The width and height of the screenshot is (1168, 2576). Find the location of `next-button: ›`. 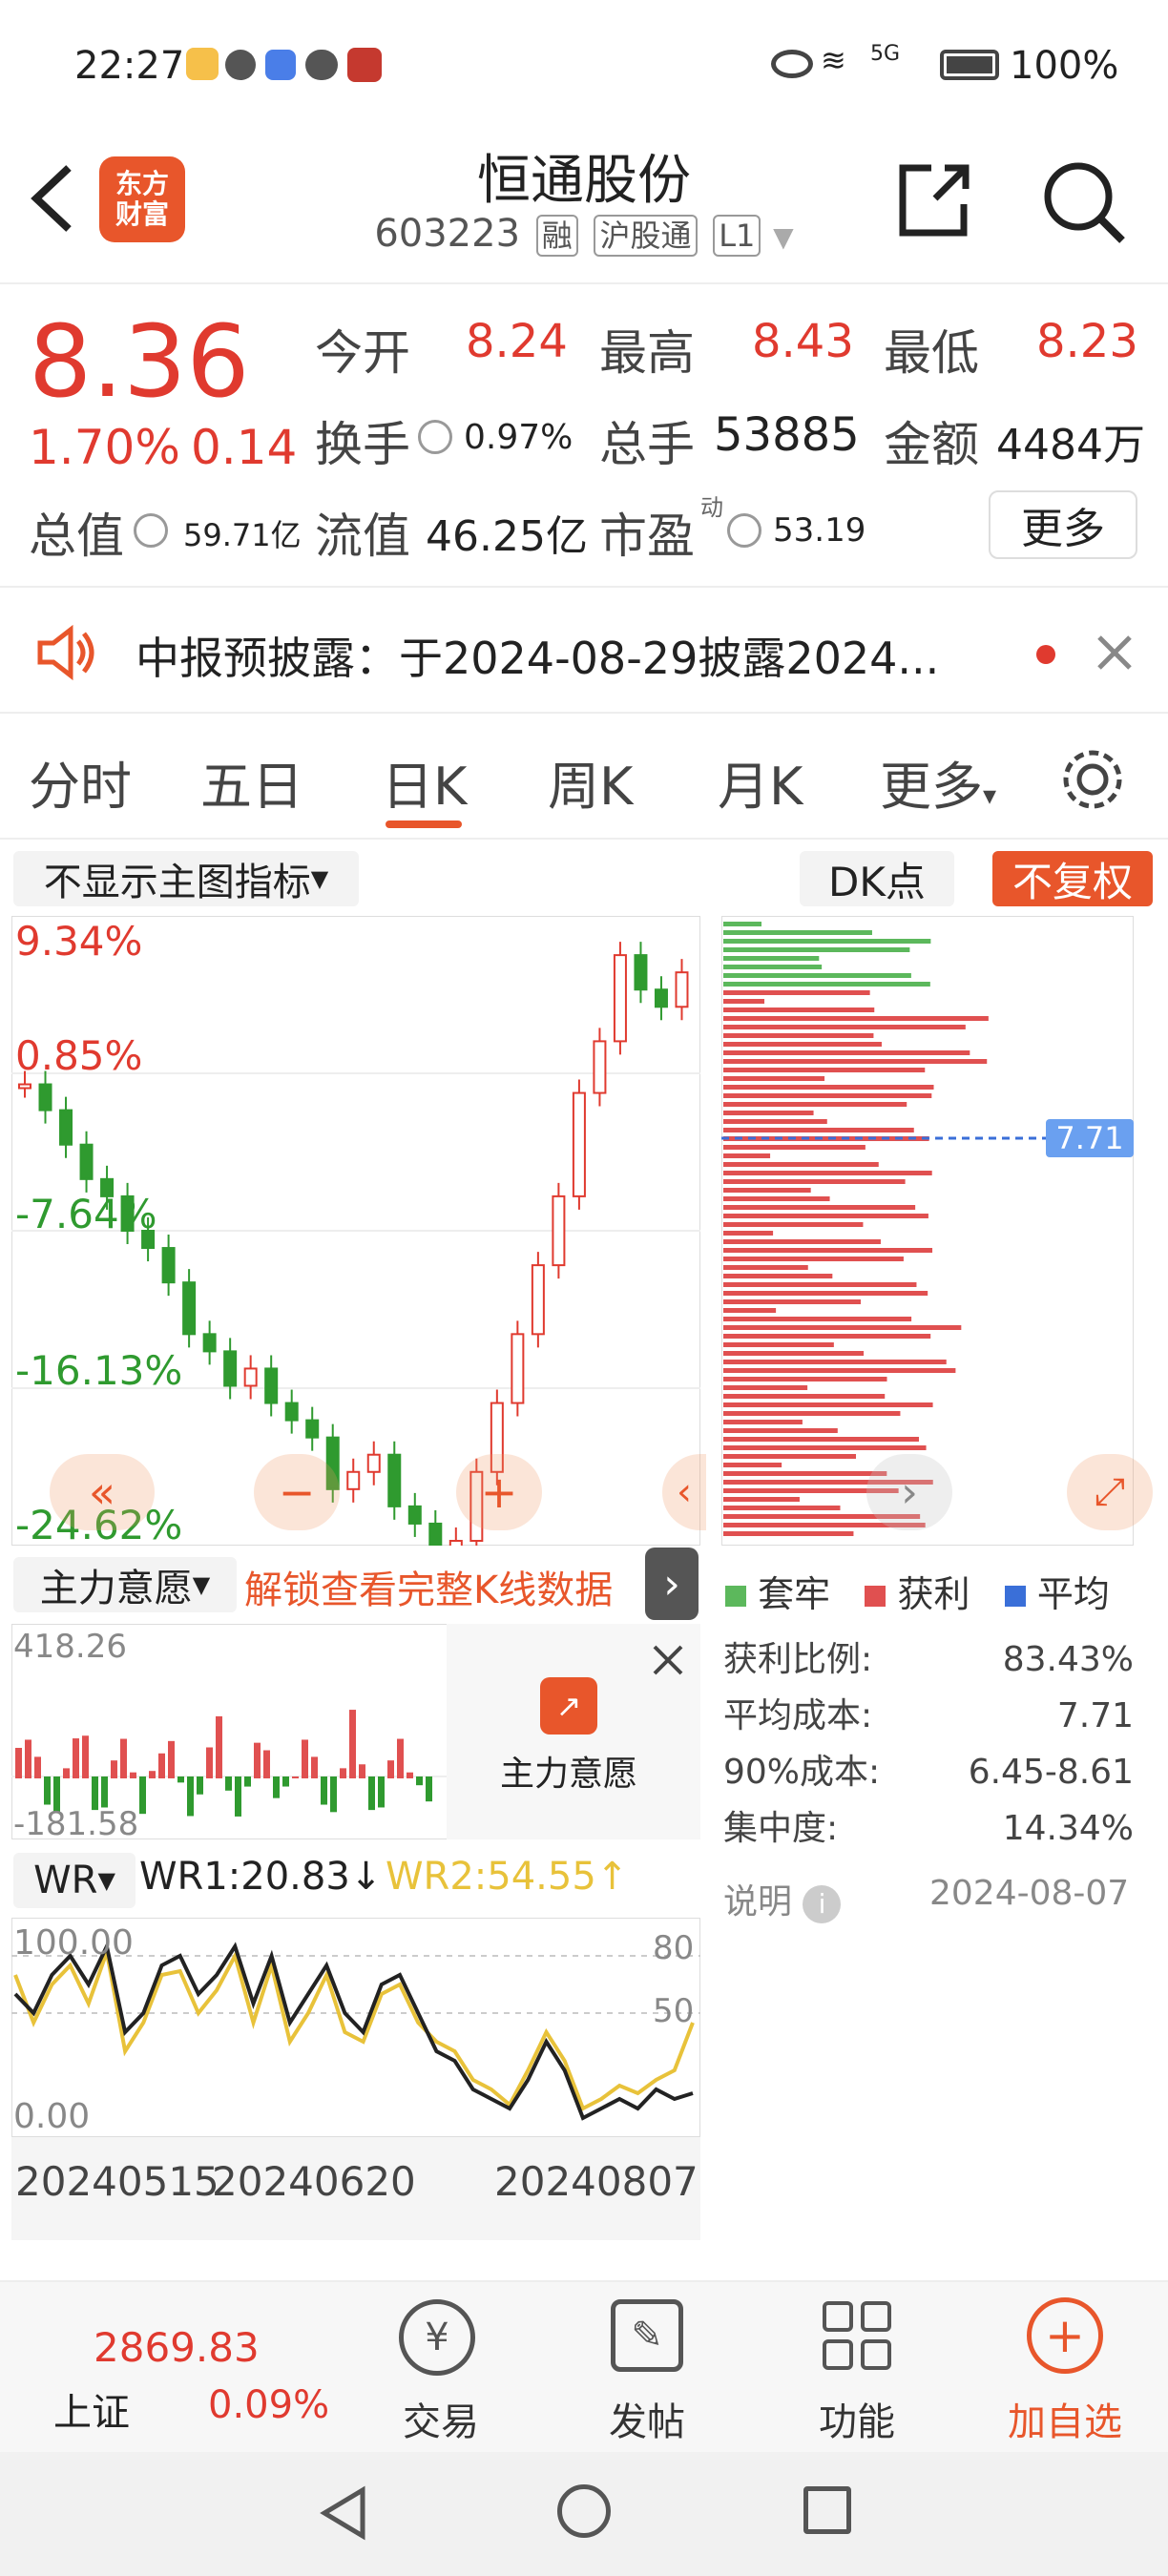

next-button: › is located at coordinates (909, 1492).